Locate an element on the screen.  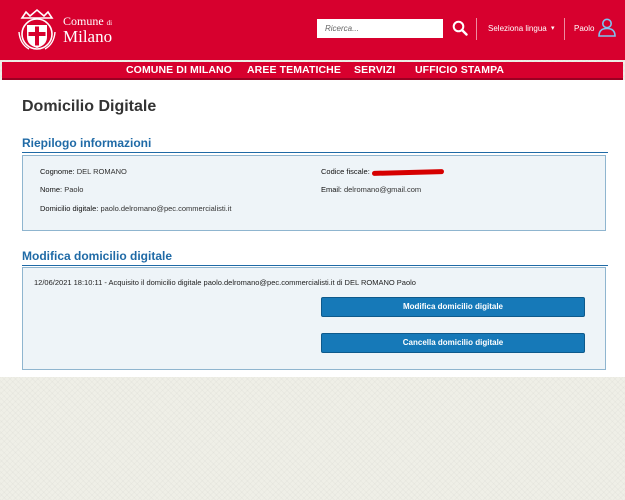
user-avatar-icon is located at coordinates (607, 27).